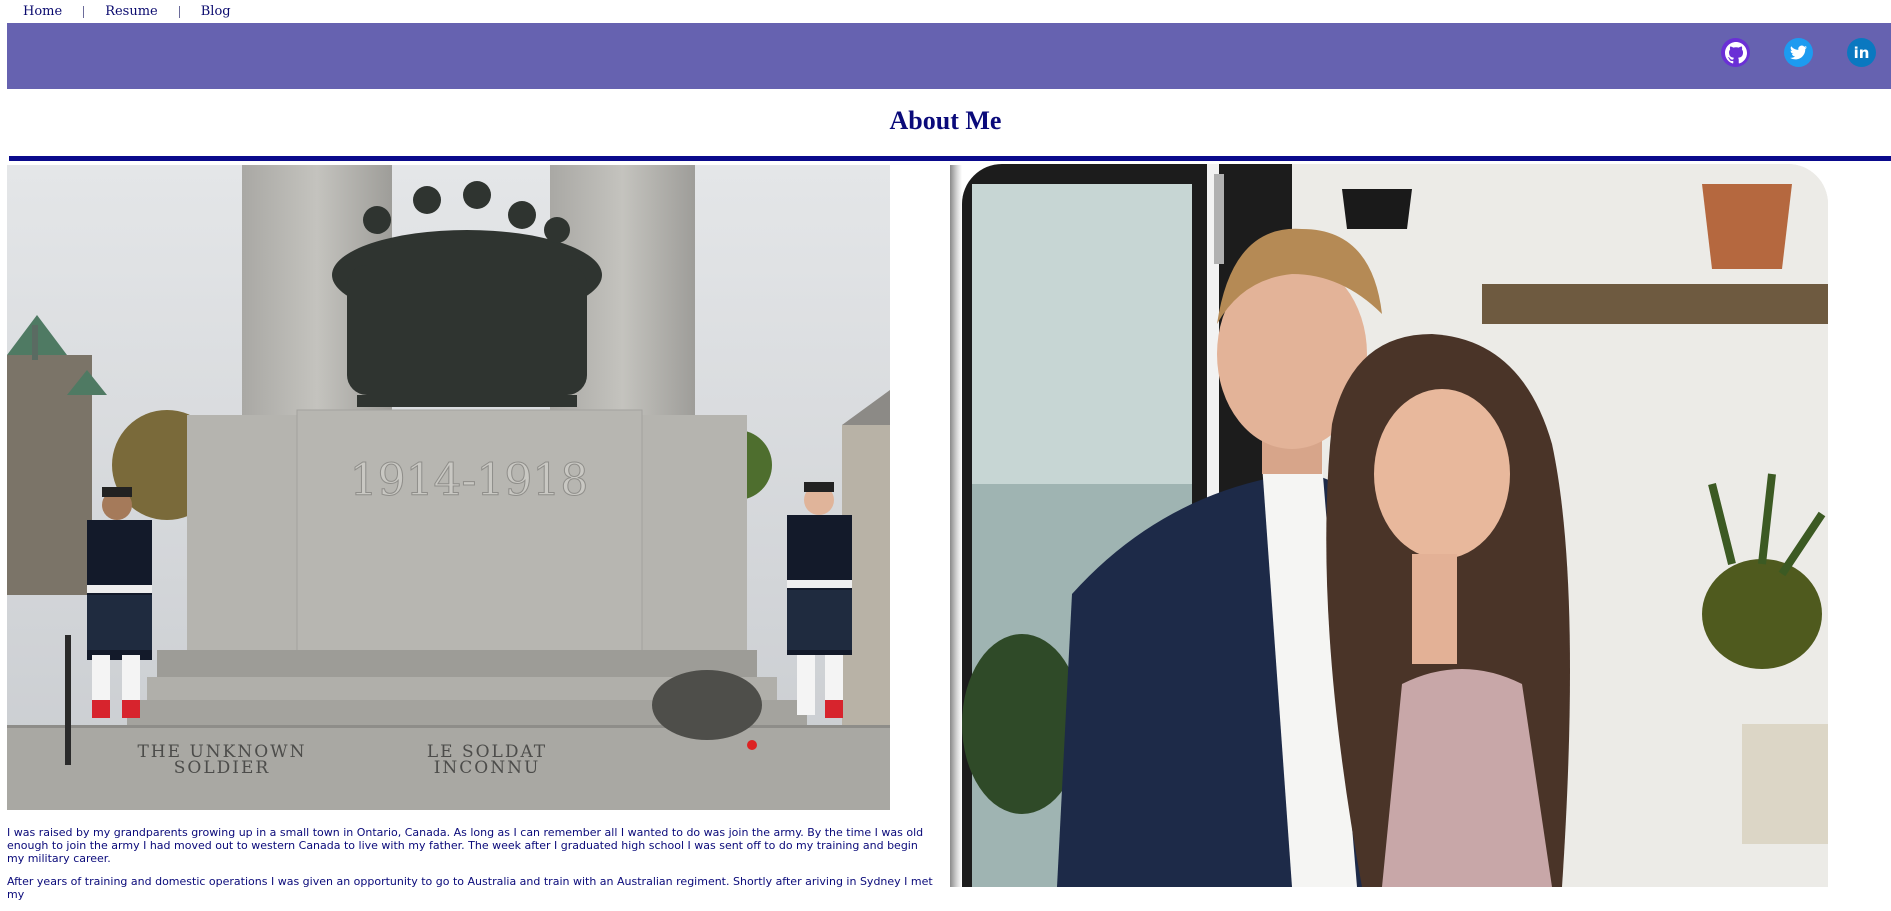  I want to click on linkedin-icon-glyph: in, so click(1861, 52).